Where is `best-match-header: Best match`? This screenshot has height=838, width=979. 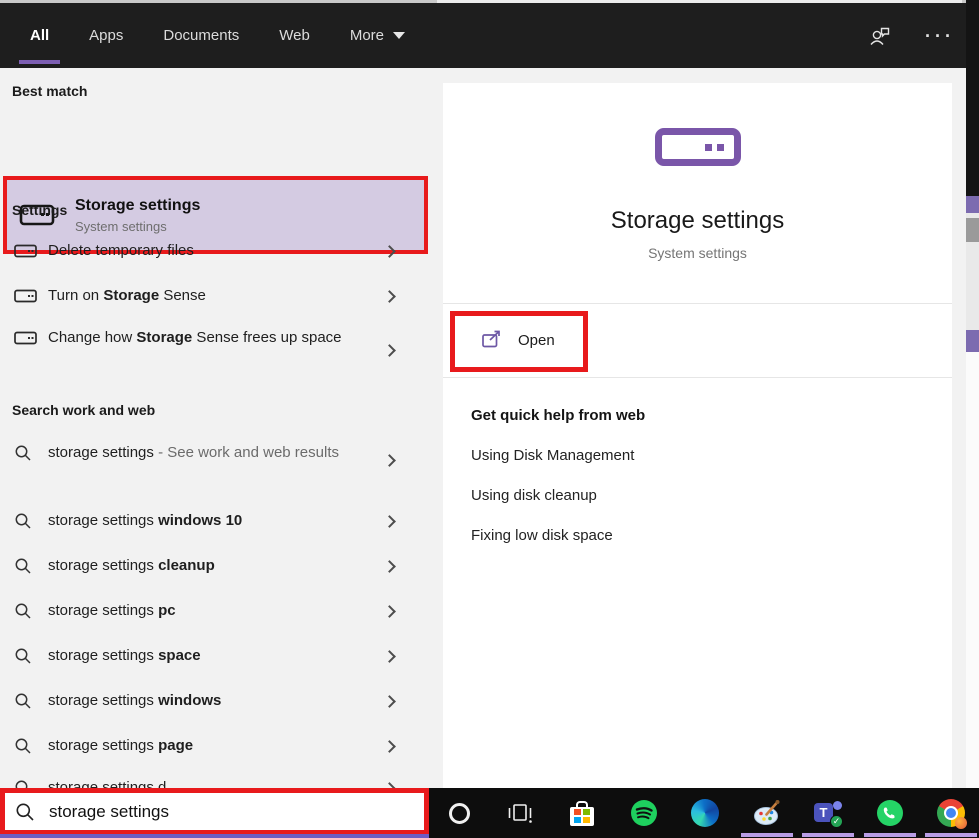
best-match-header: Best match is located at coordinates (50, 91).